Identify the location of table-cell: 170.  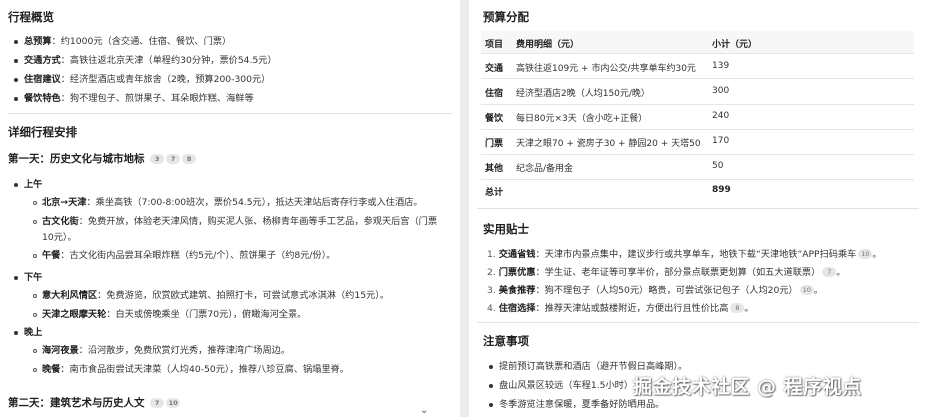
(721, 141).